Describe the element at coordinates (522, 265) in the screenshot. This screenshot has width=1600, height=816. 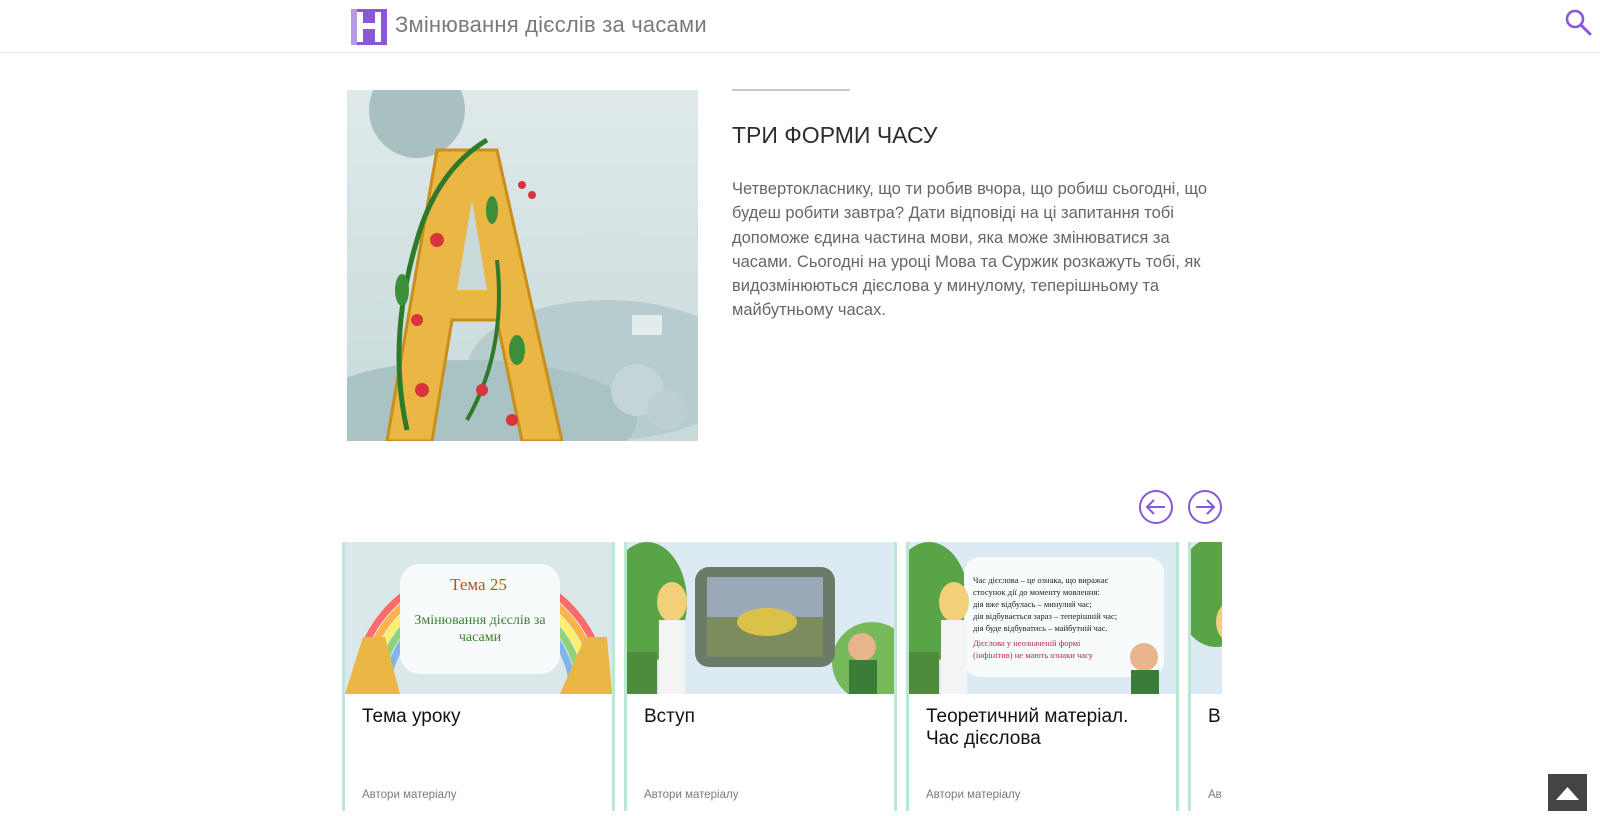
I see `lesson-hero-image` at that location.